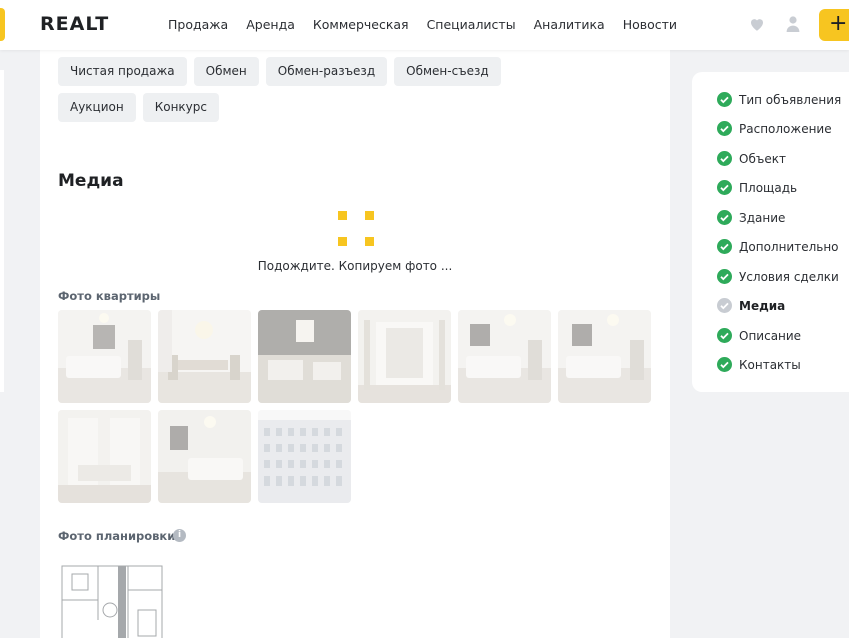 The width and height of the screenshot is (849, 638). What do you see at coordinates (770, 335) in the screenshot?
I see `step-label: Описание` at bounding box center [770, 335].